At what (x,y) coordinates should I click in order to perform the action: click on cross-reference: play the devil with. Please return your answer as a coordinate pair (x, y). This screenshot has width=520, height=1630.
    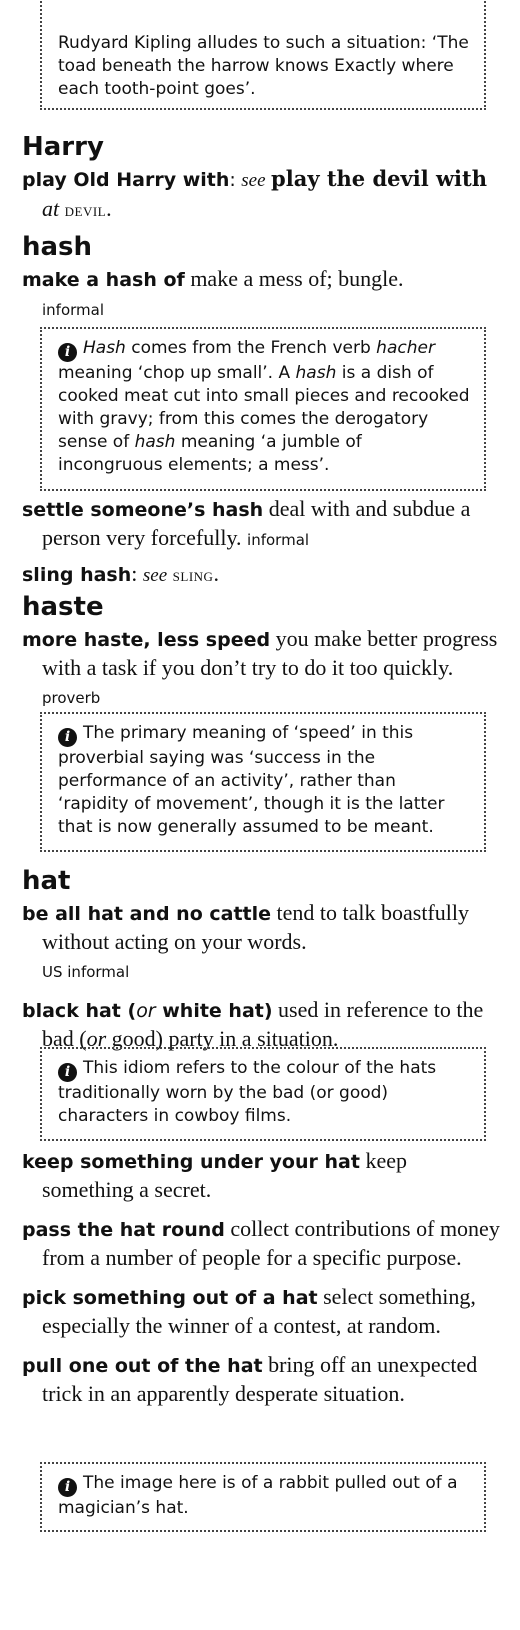
    Looking at the image, I should click on (379, 178).